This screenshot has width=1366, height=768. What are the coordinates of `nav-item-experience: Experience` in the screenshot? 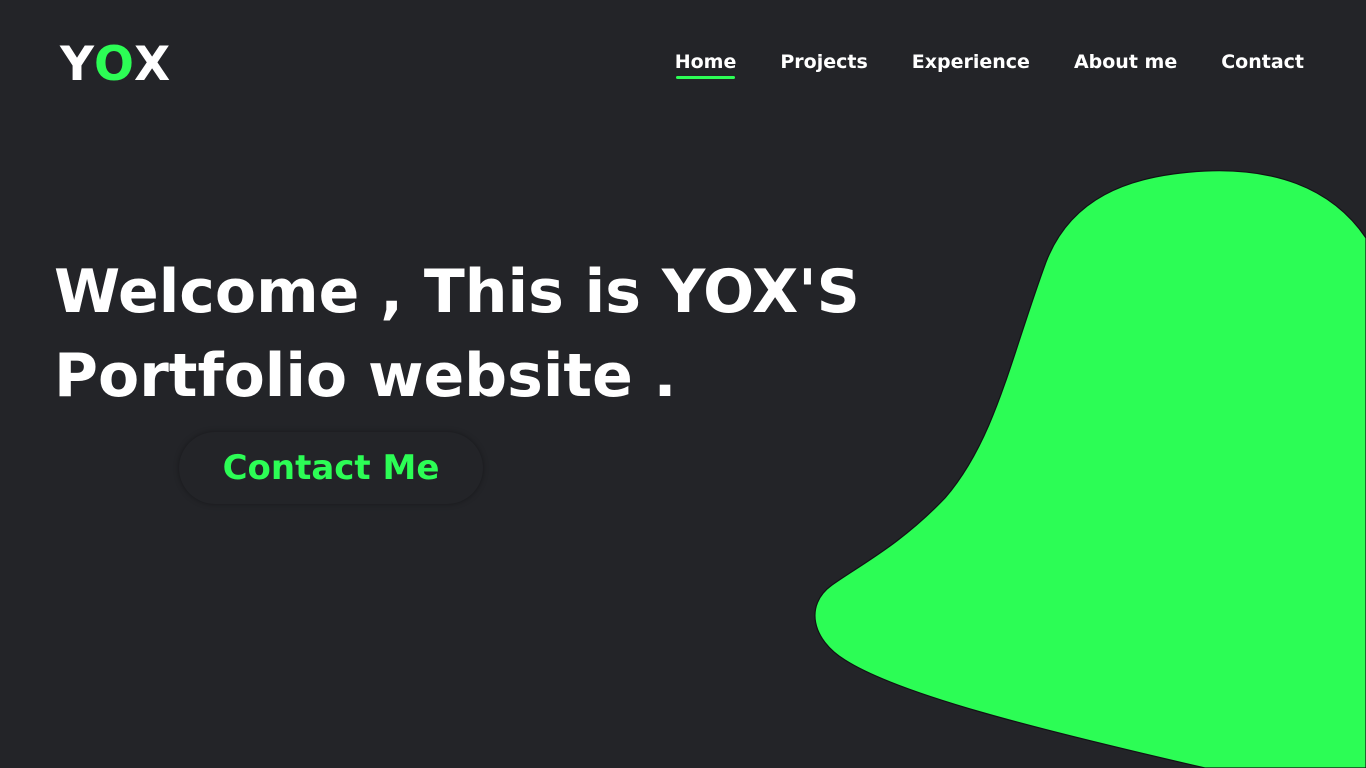 It's located at (971, 62).